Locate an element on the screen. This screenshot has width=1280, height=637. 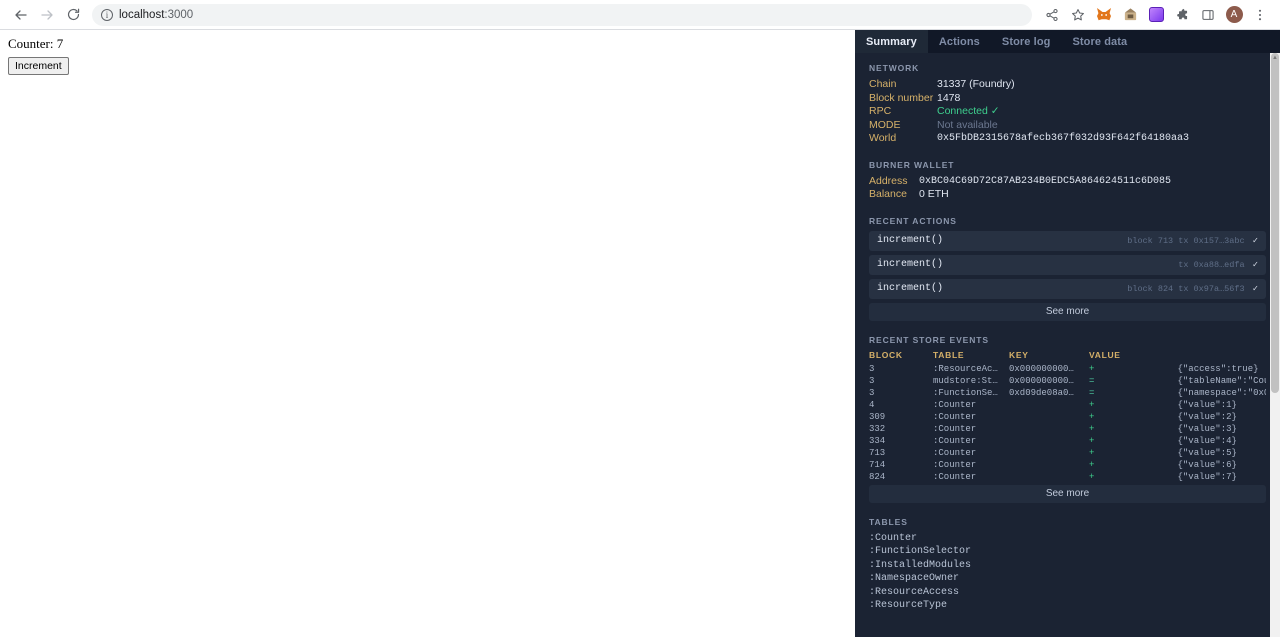
puzzle-extensions-icon is located at coordinates (1182, 15).